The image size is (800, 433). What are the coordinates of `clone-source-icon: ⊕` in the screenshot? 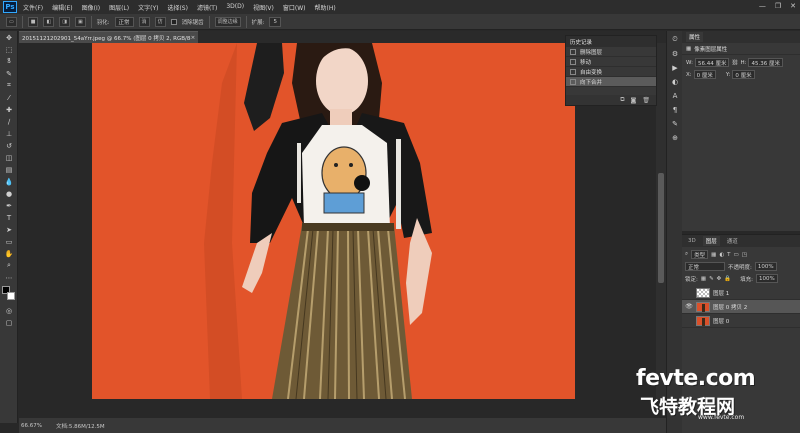 It's located at (675, 137).